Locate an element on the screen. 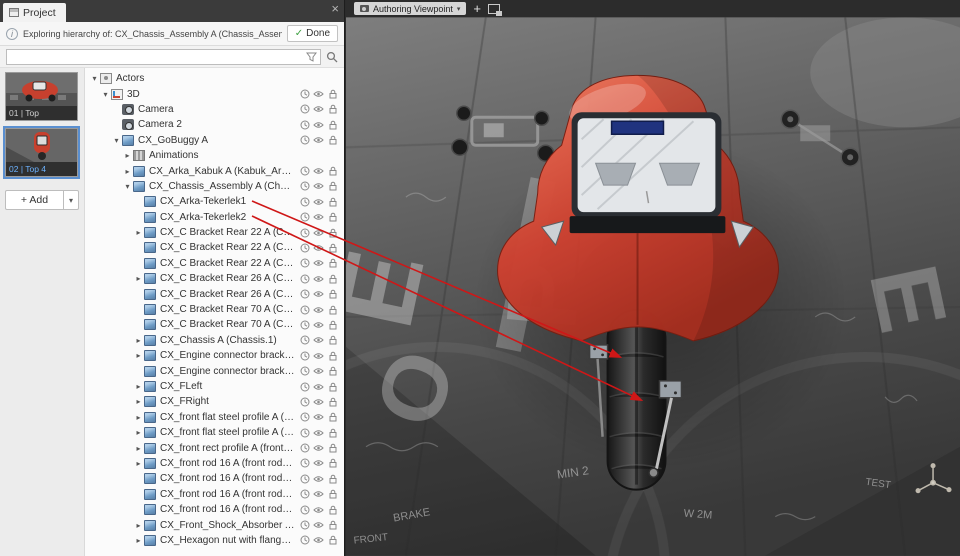  done-button: ✓ Done is located at coordinates (312, 33).